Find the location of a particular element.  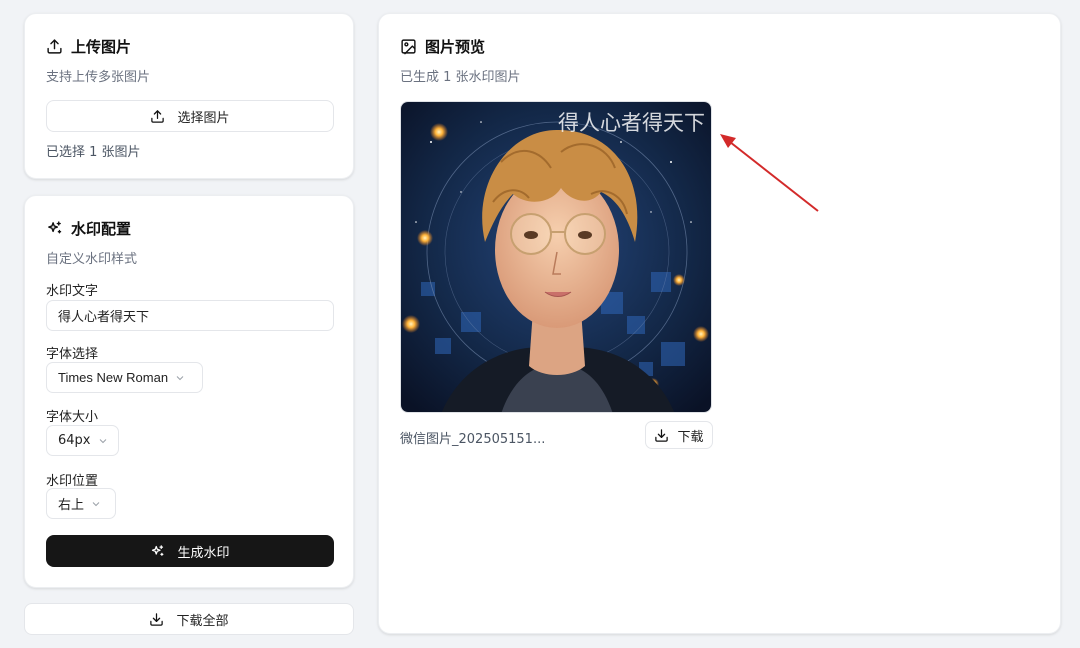

font-size-label: 字体大小 is located at coordinates (72, 417).